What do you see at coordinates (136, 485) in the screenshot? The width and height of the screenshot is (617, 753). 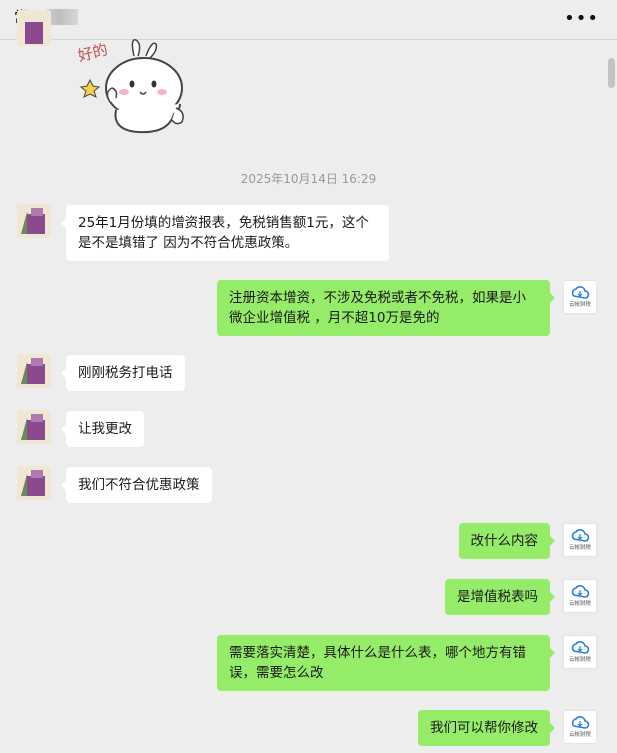 I see `message-bubble-left: 我们不符合优惠政策` at bounding box center [136, 485].